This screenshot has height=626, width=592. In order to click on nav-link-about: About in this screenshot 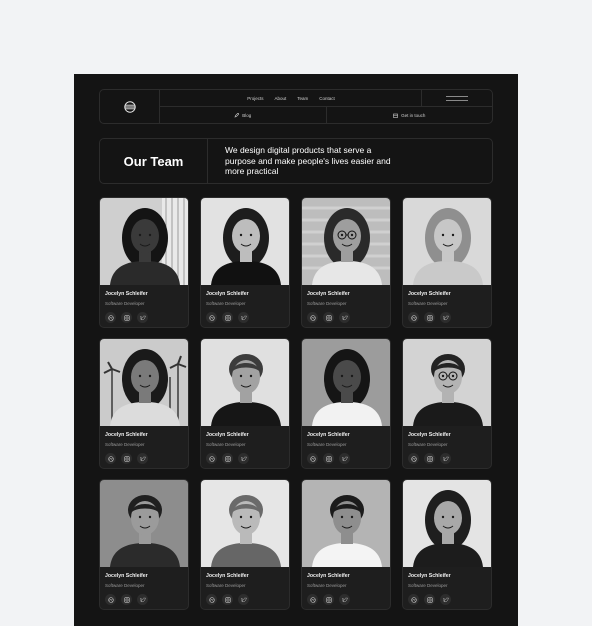, I will do `click(280, 98)`.